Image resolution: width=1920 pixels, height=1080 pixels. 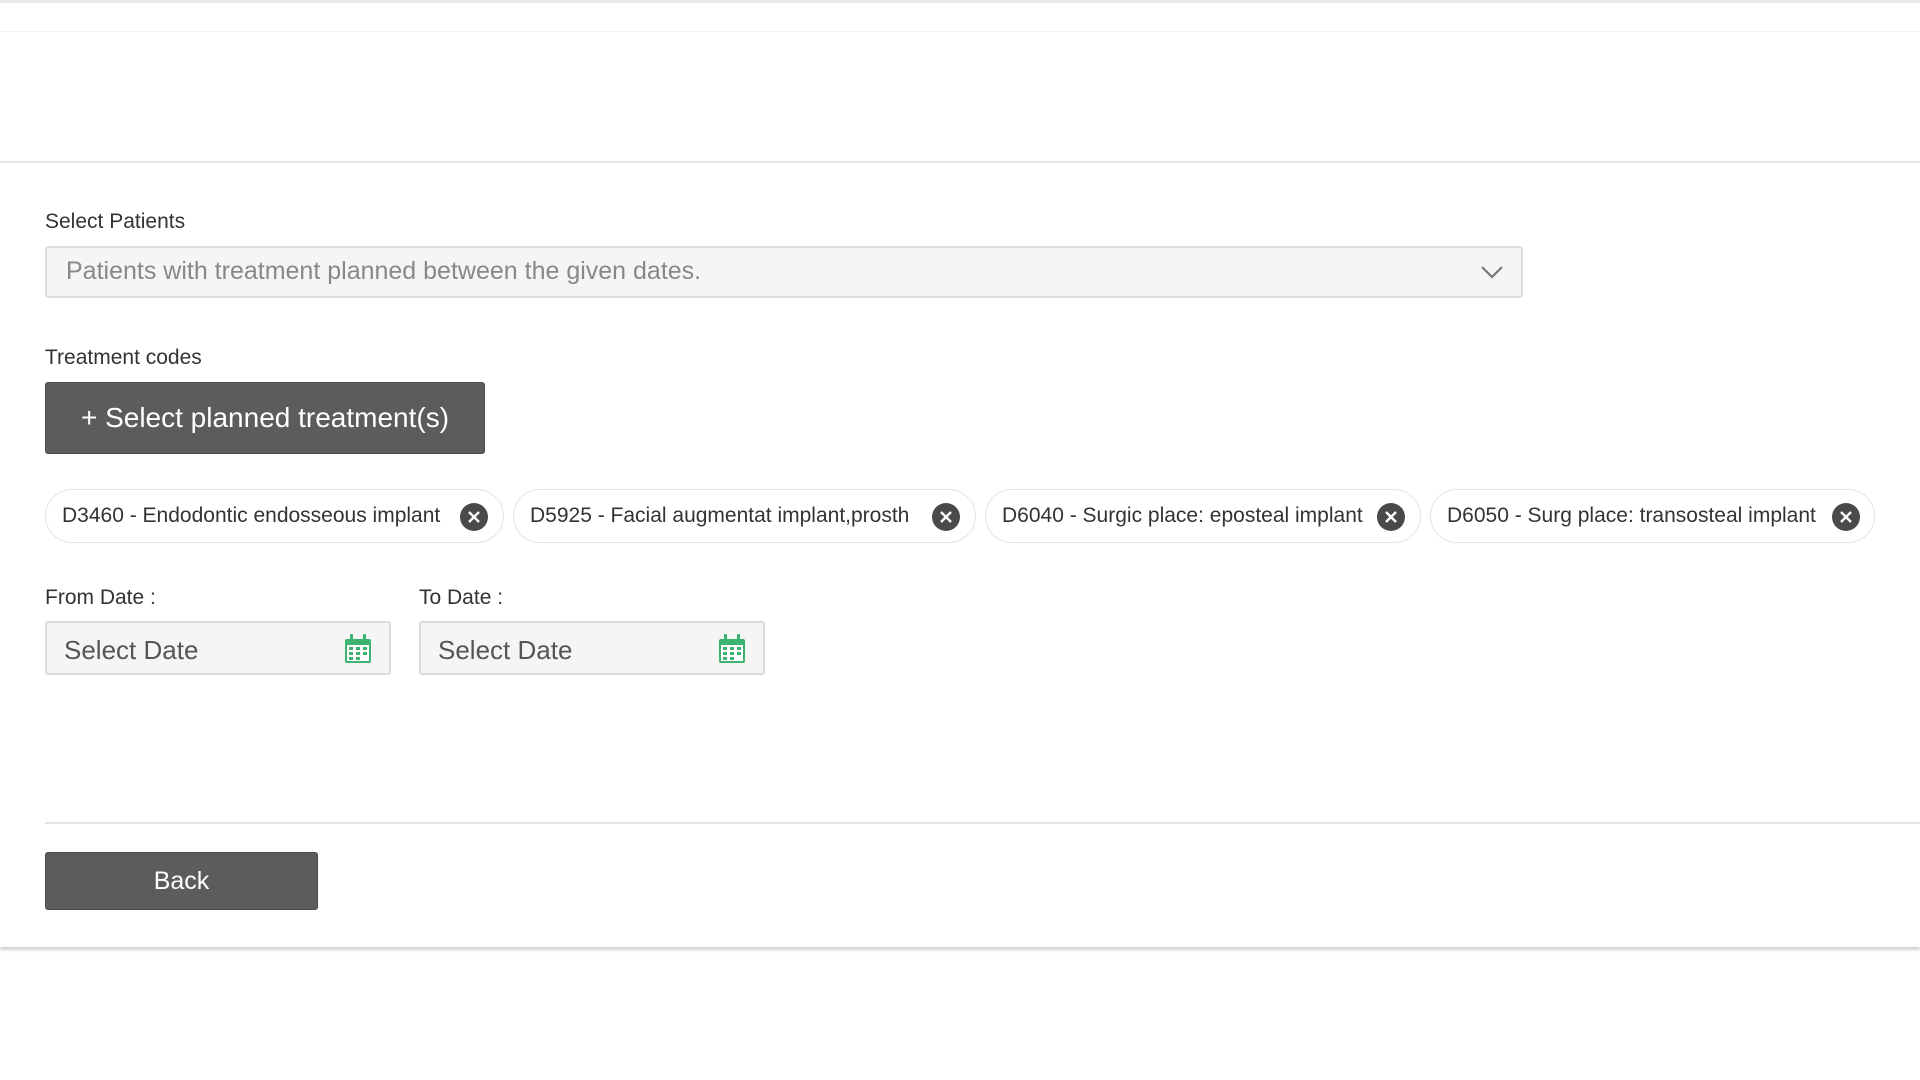 What do you see at coordinates (251, 515) in the screenshot?
I see `treatment-chip-label: D3460 - Endodontic endosseous implant` at bounding box center [251, 515].